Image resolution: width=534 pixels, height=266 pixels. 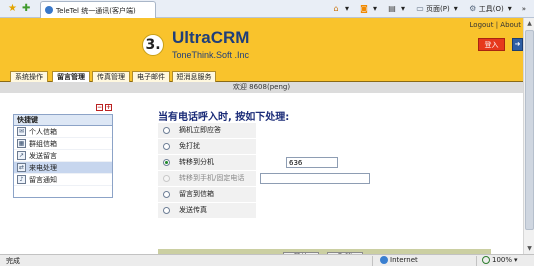 I want to click on logo-badge: 3., so click(x=153, y=45).